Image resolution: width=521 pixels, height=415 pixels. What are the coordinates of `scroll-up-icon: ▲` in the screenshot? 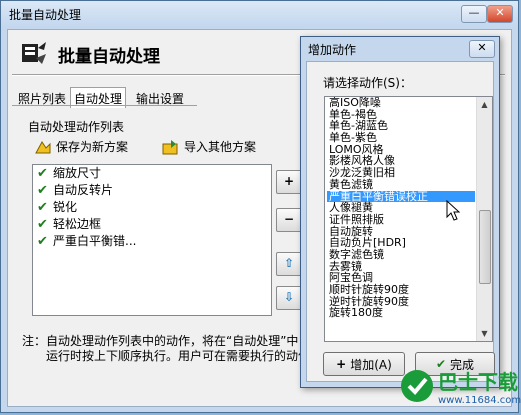 It's located at (484, 104).